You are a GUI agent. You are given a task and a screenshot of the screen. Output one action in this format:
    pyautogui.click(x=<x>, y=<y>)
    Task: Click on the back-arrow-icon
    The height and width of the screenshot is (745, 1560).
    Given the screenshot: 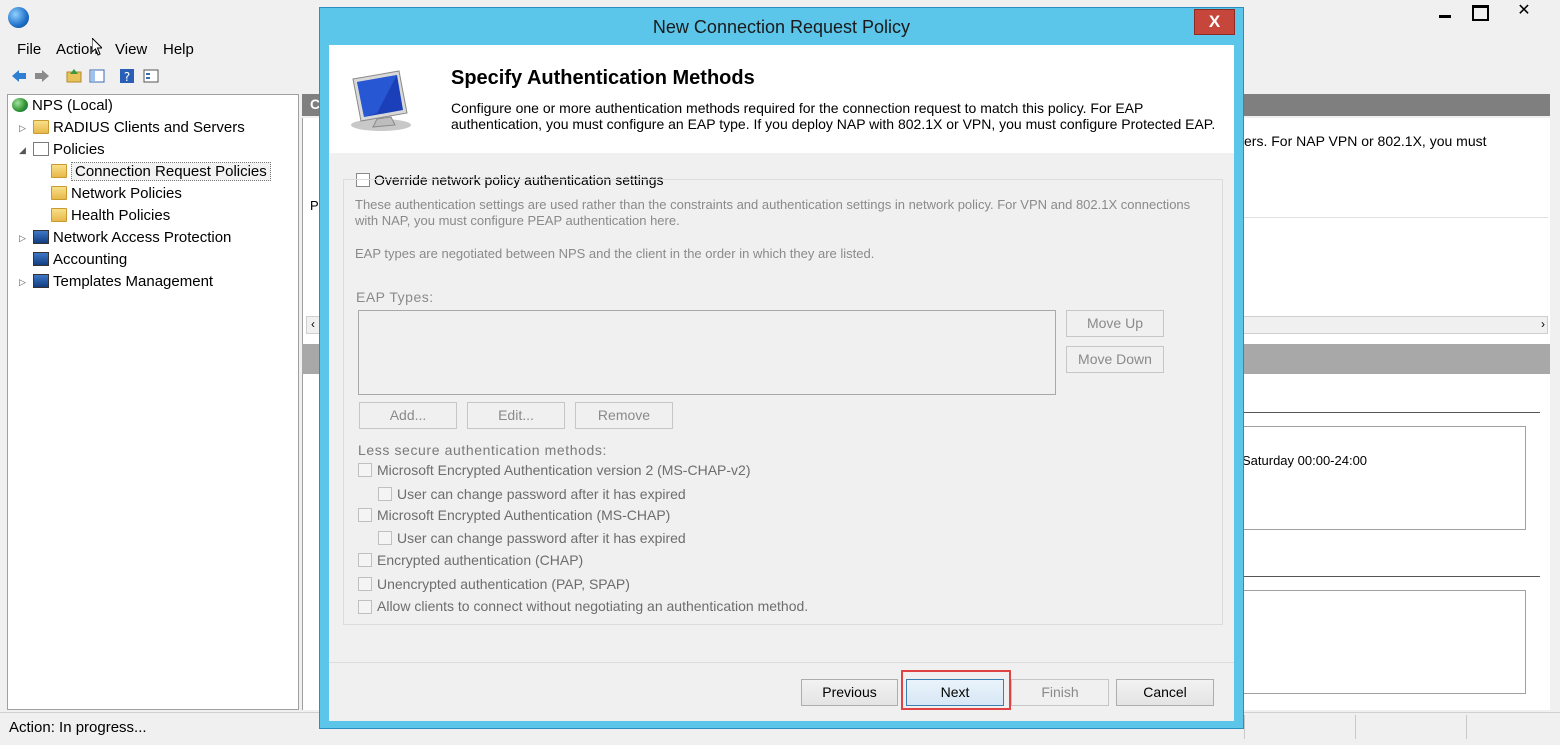 What is the action you would take?
    pyautogui.click(x=19, y=76)
    